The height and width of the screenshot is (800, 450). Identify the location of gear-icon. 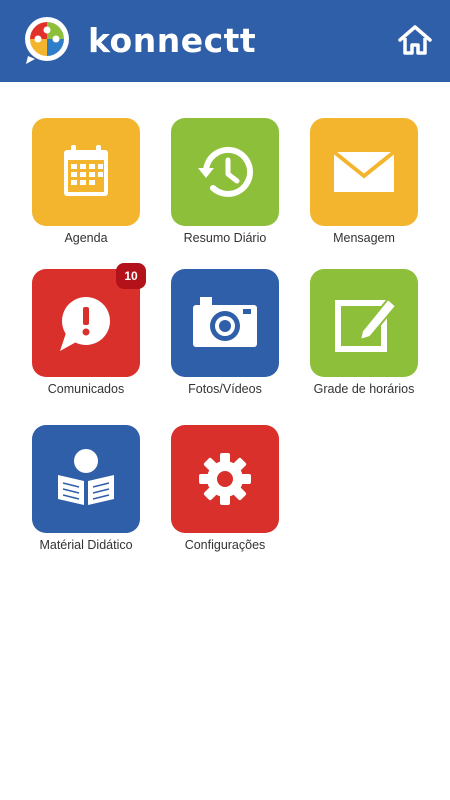
(225, 479).